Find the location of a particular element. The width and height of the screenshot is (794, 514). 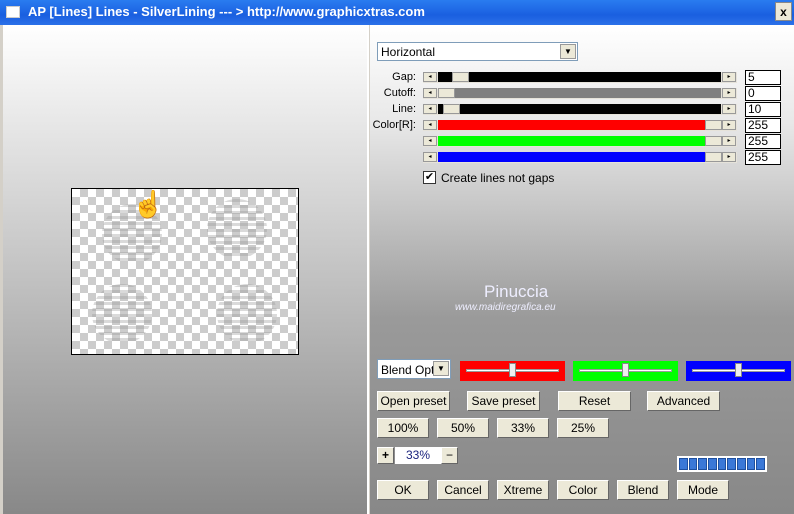

slider-label: Cutoff: is located at coordinates (399, 93).